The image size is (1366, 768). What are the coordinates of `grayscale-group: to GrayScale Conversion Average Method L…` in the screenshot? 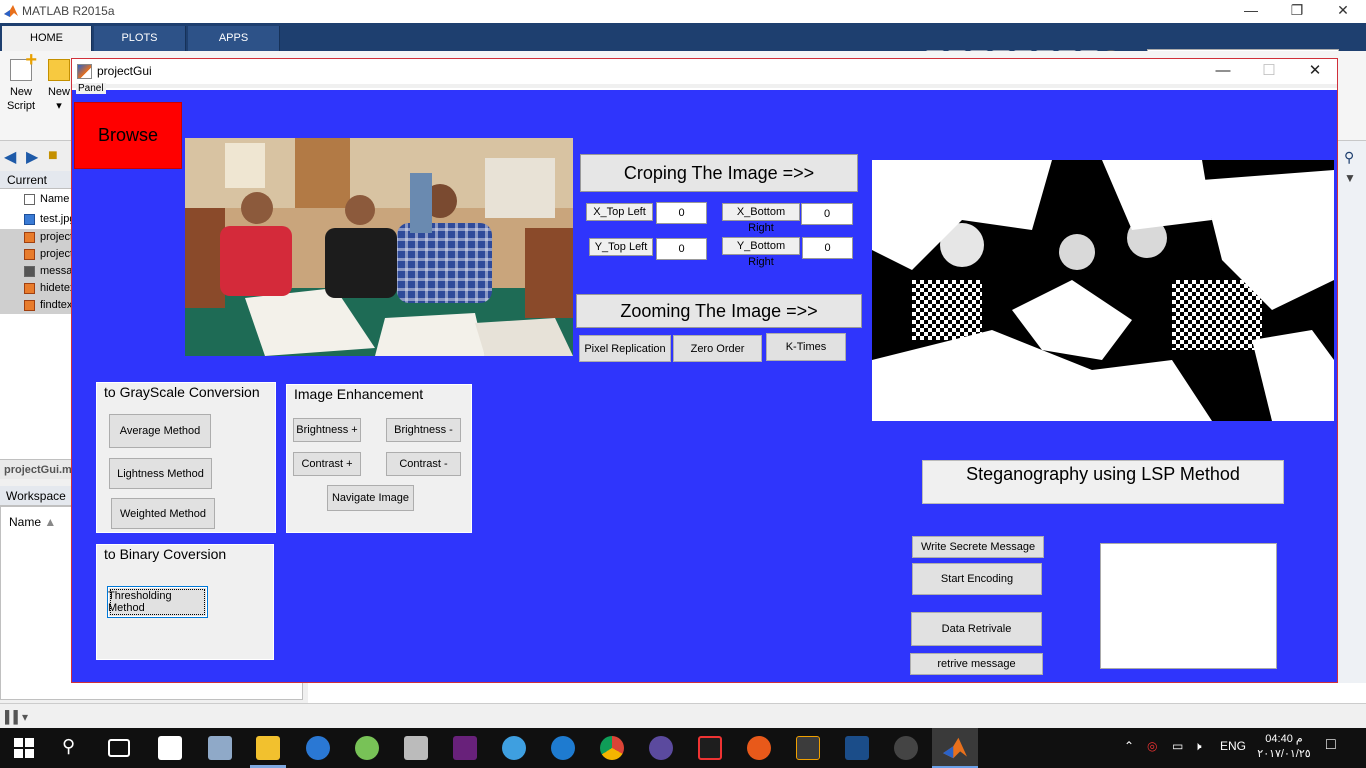 It's located at (186, 457).